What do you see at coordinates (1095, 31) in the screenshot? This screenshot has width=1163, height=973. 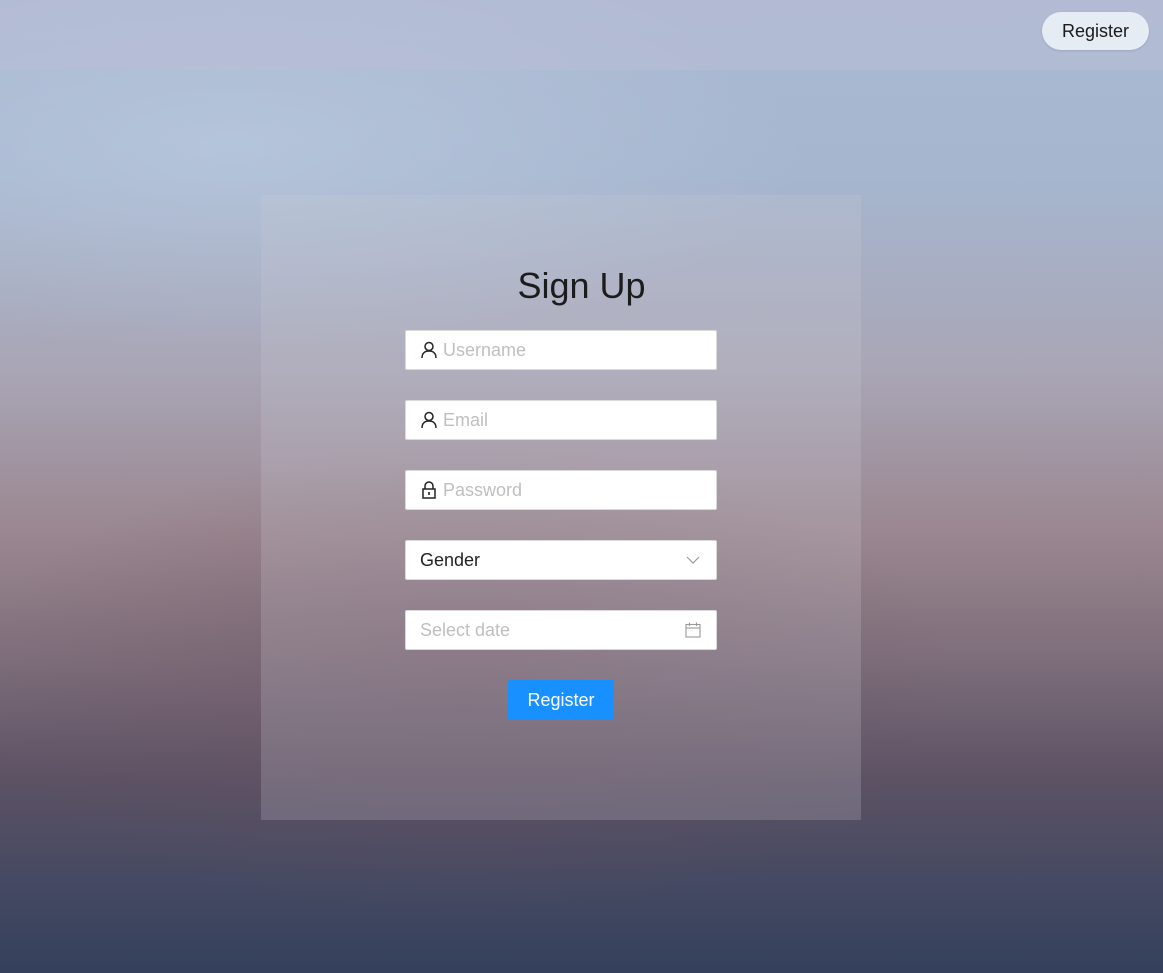 I see `header-register-button: Register` at bounding box center [1095, 31].